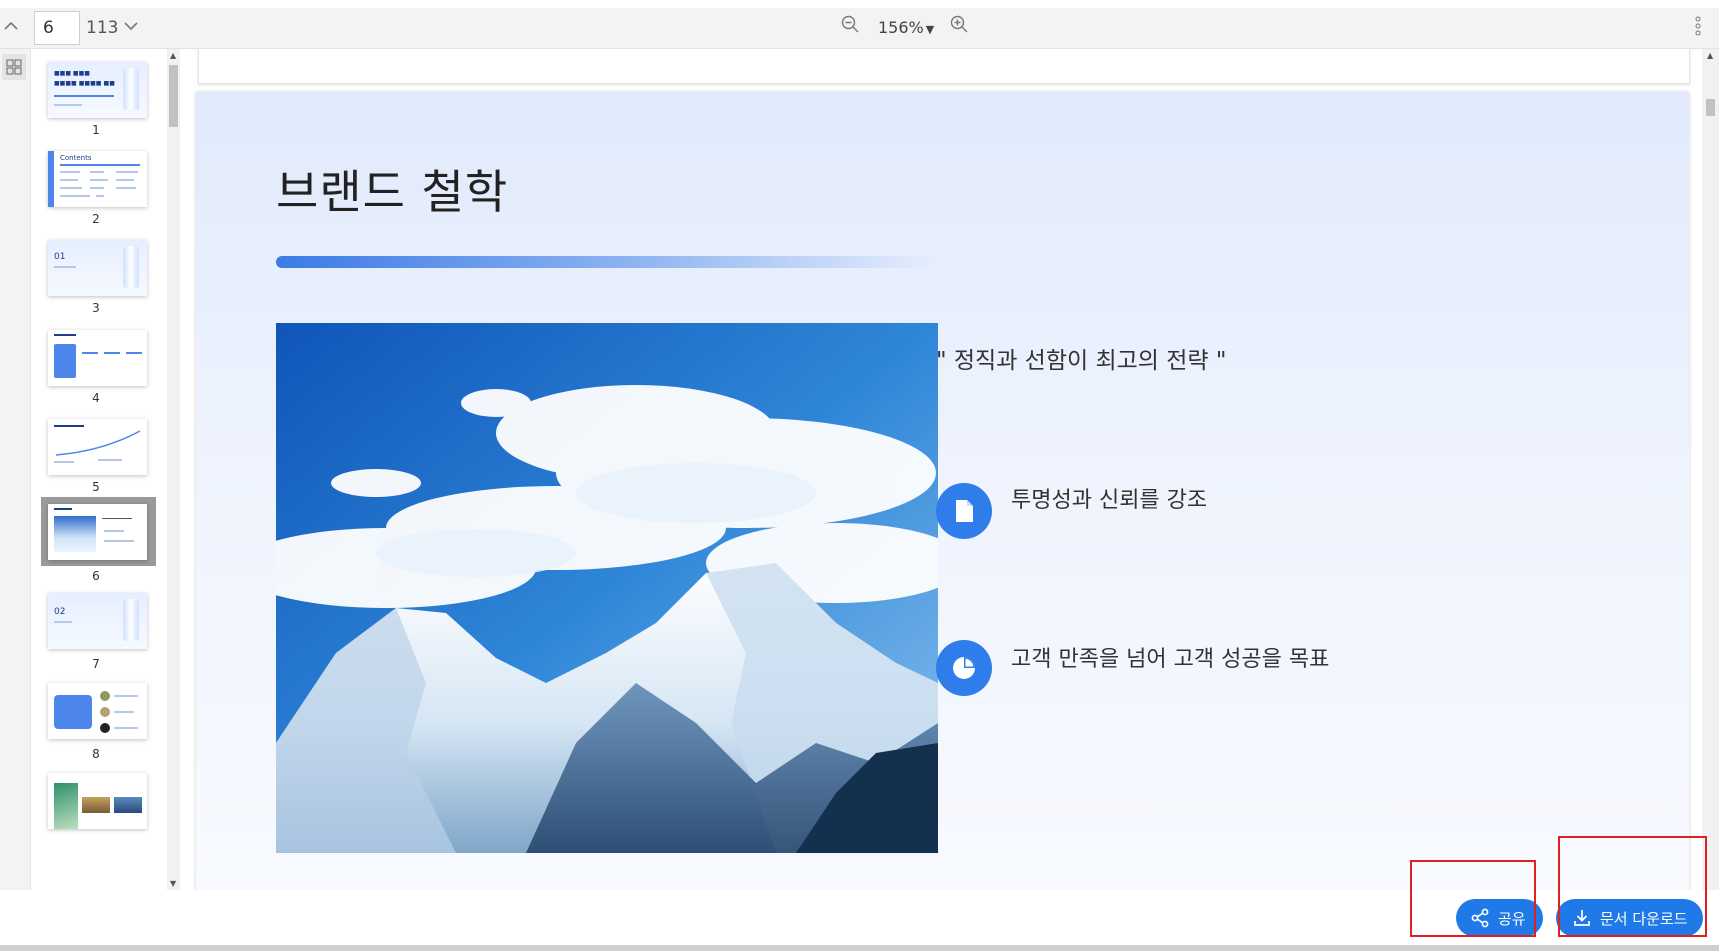 The height and width of the screenshot is (951, 1719). I want to click on slide-quote: " 정직과 선함이 최고의 전략 ", so click(1081, 361).